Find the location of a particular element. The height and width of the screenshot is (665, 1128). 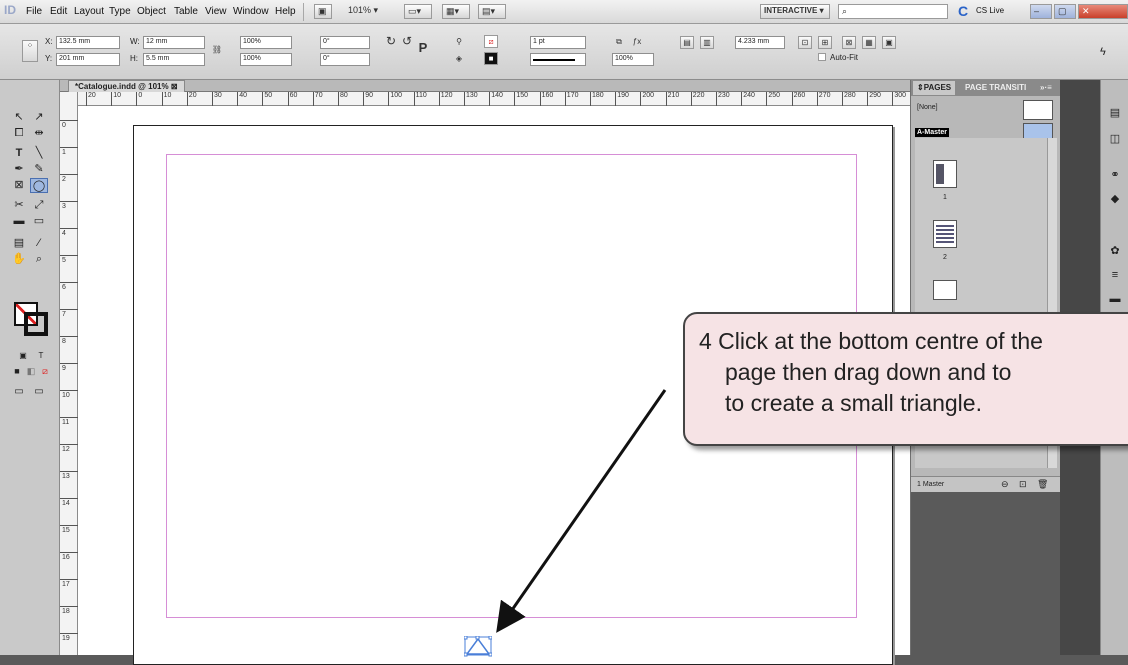

document-tab: *Catalogue.indd @ 101% ⊠ is located at coordinates (126, 86).